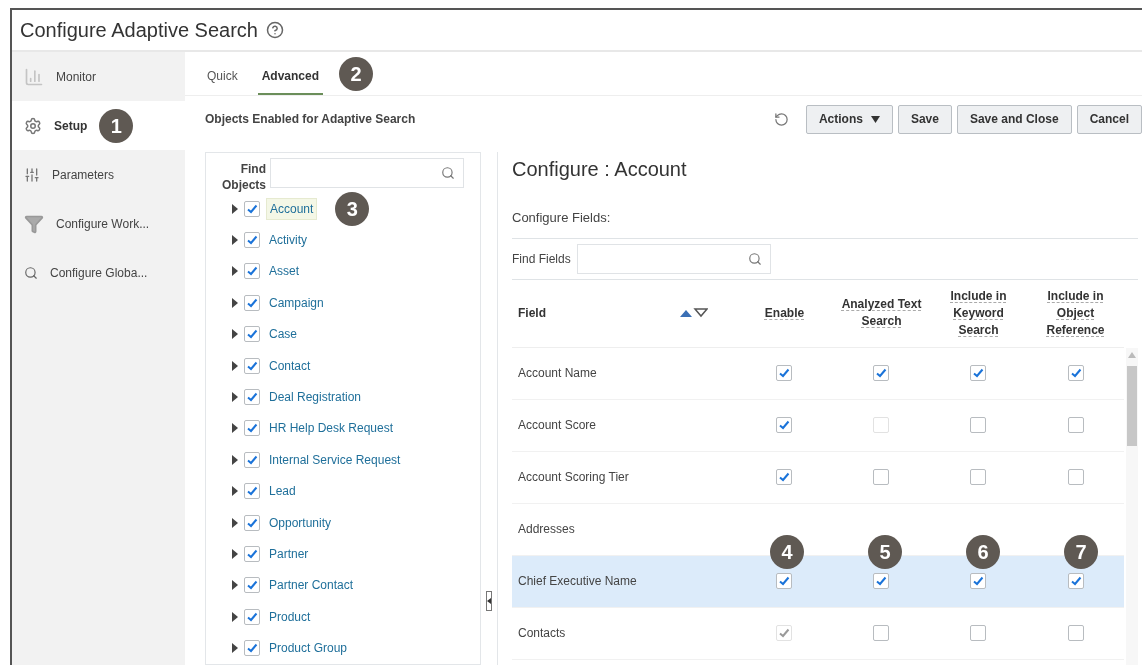 Image resolution: width=1142 pixels, height=665 pixels. Describe the element at coordinates (116, 125) in the screenshot. I see `callout-badge: 1` at that location.